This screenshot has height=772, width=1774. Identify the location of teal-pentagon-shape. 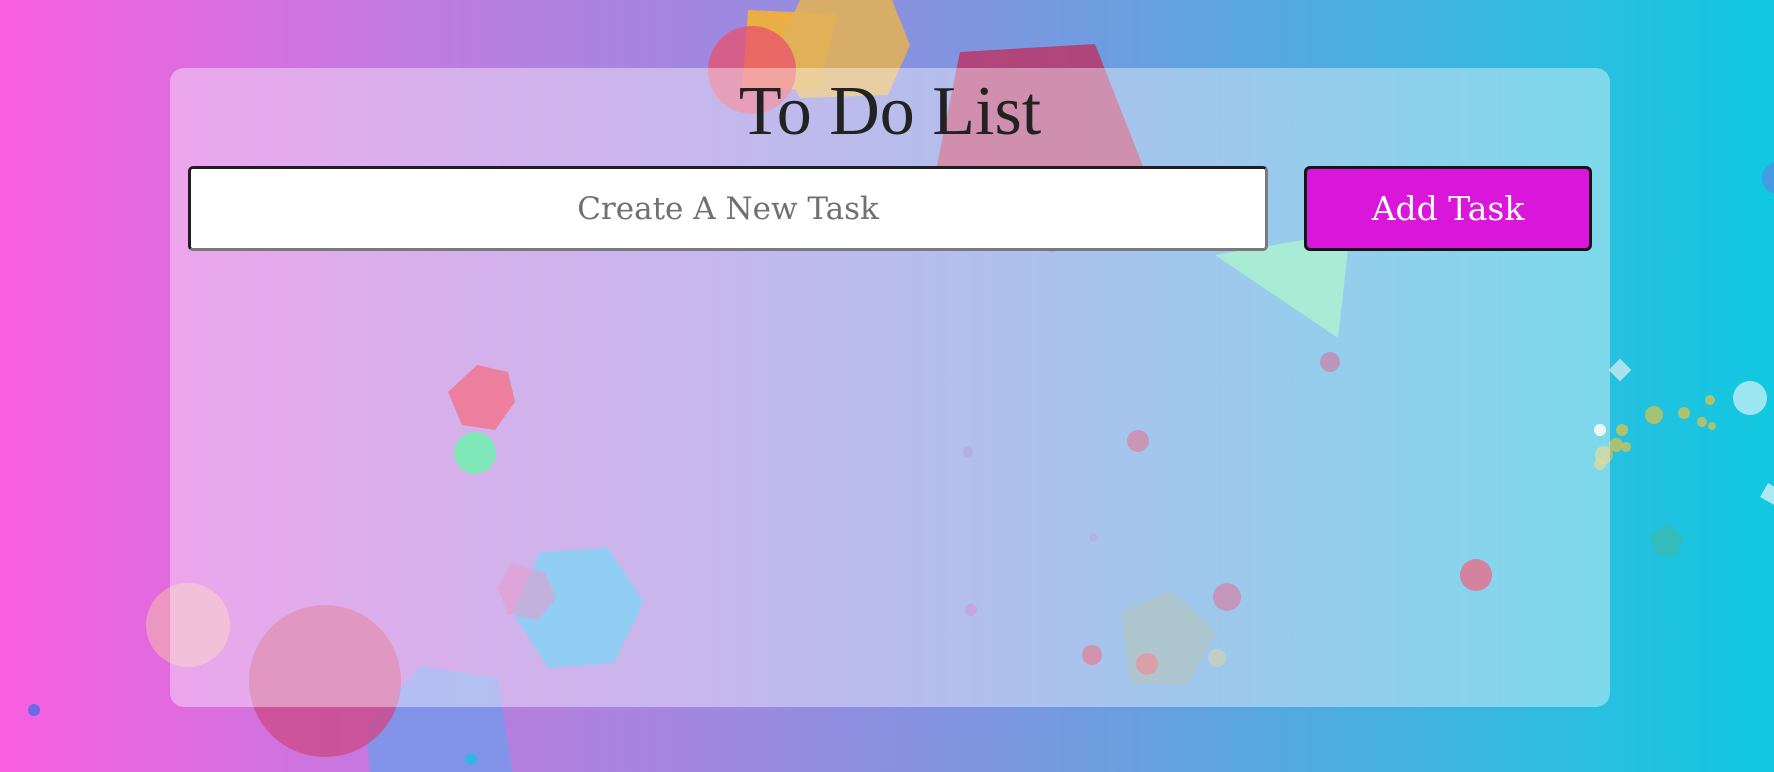
(1666, 539).